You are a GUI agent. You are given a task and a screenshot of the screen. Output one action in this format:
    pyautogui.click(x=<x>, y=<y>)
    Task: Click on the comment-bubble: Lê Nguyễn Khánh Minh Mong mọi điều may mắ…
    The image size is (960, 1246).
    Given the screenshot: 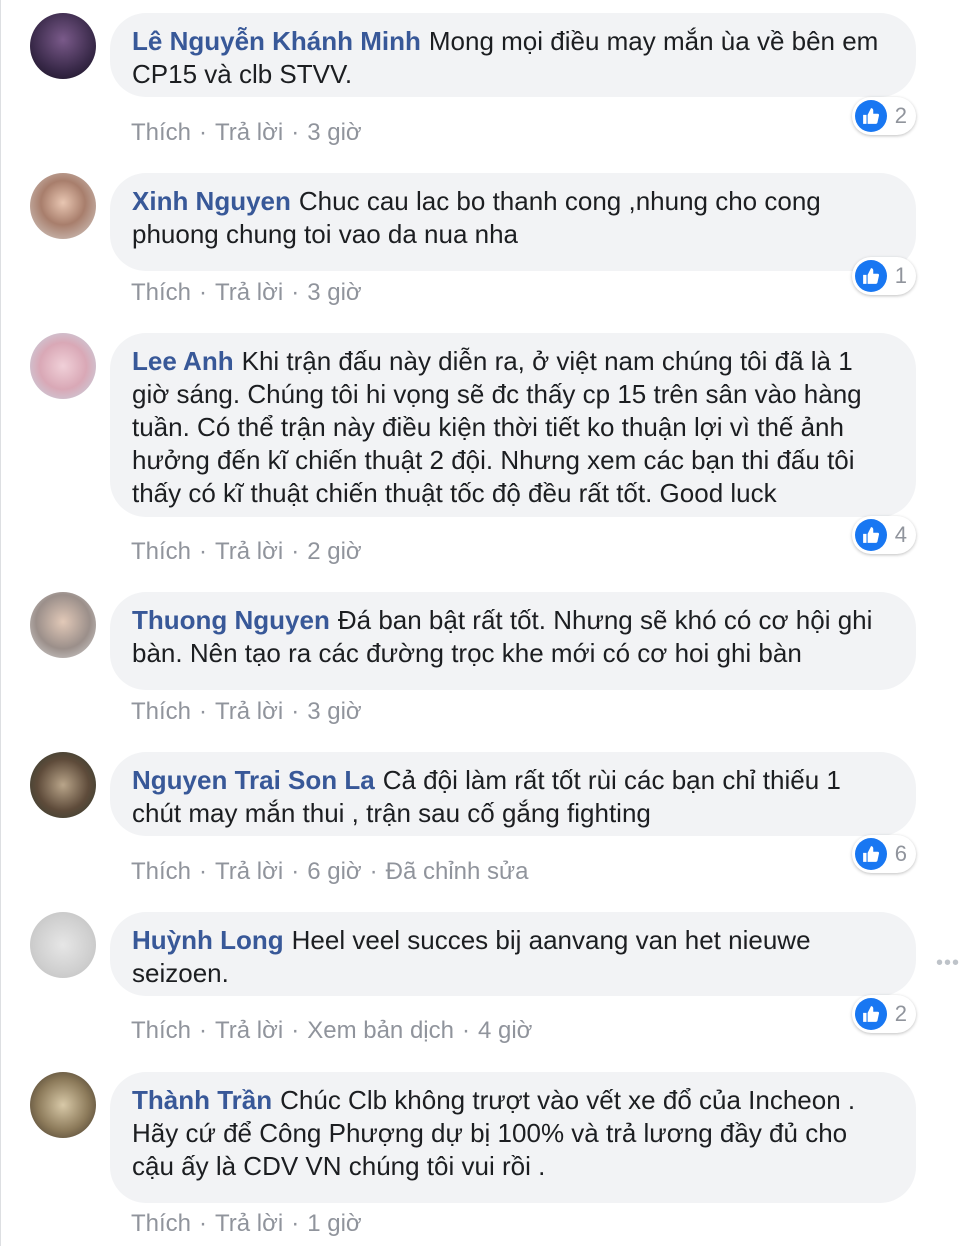 What is the action you would take?
    pyautogui.click(x=513, y=55)
    